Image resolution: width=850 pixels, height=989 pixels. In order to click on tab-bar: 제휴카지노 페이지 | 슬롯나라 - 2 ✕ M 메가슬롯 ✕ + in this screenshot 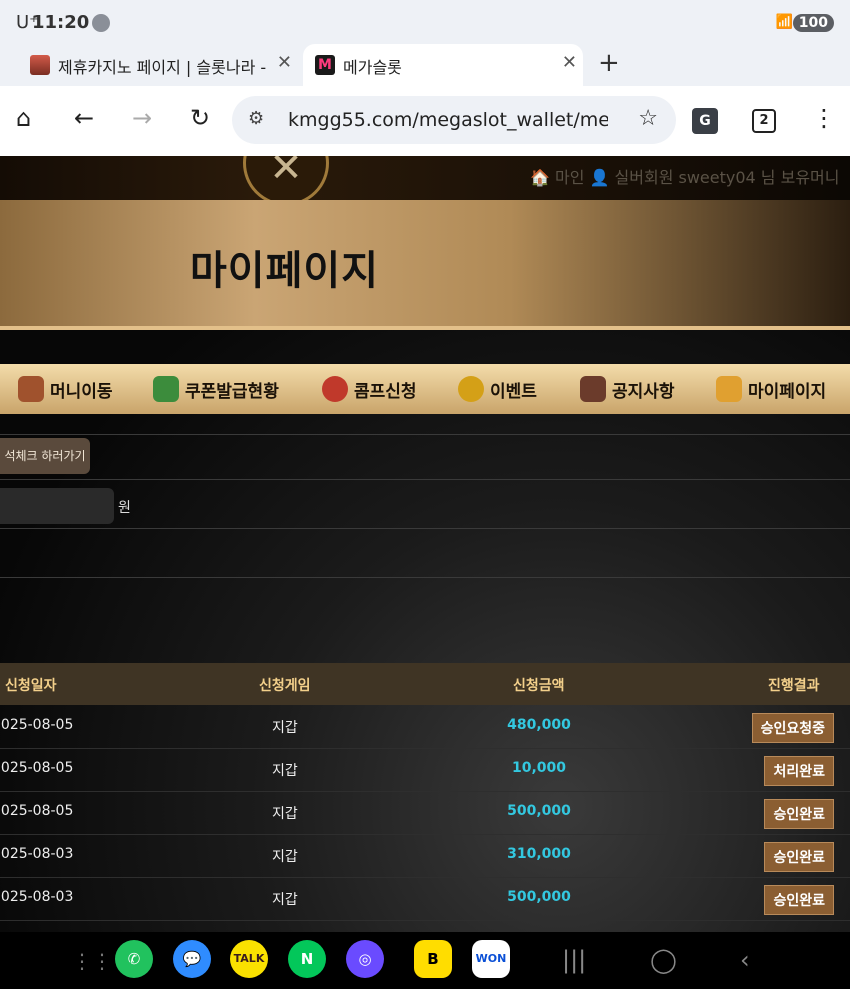, I will do `click(425, 65)`.